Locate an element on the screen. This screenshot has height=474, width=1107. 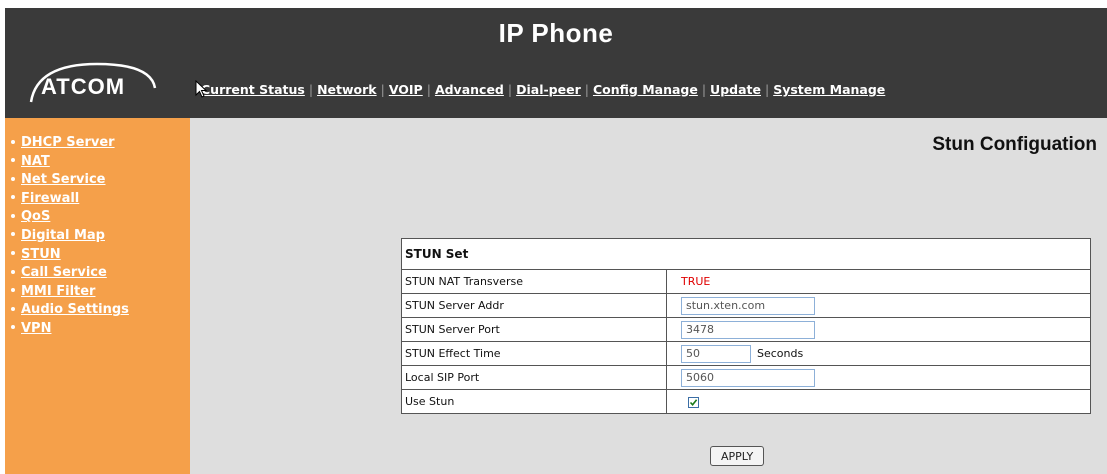
sidebar-item-nat: NAT is located at coordinates (100, 162).